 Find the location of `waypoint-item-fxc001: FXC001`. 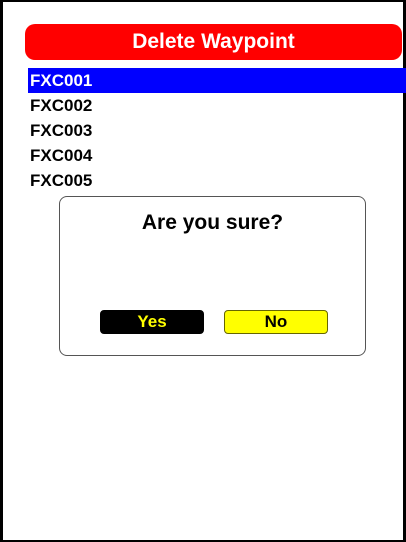

waypoint-item-fxc001: FXC001 is located at coordinates (217, 80).